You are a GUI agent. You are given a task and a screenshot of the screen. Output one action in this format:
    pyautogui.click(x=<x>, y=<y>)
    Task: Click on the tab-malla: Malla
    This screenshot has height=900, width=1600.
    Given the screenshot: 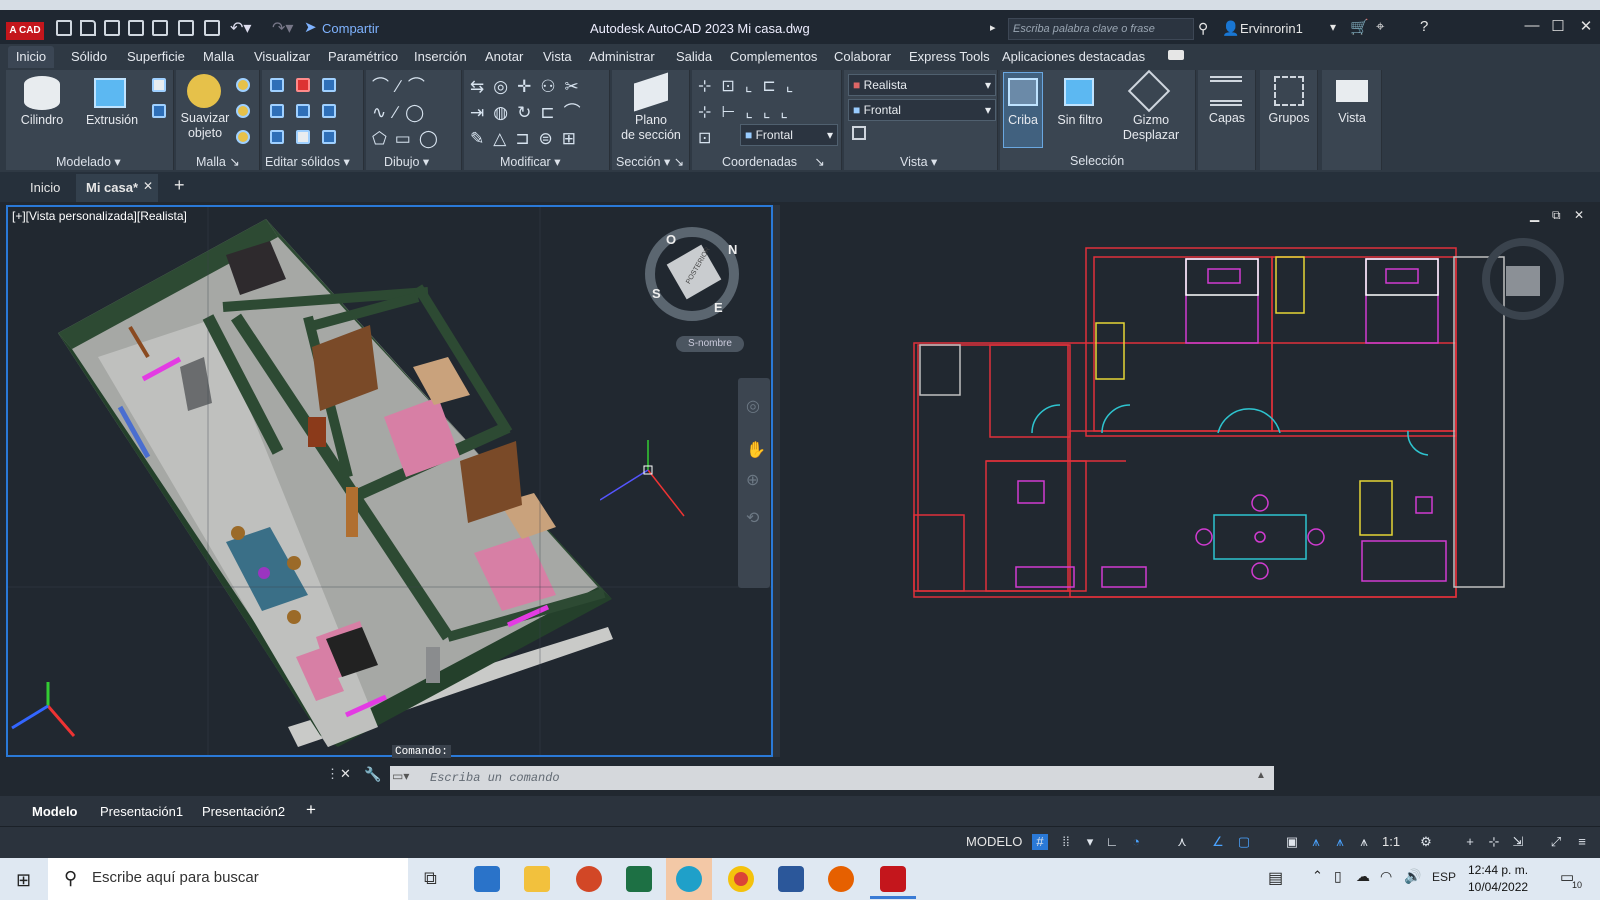 What is the action you would take?
    pyautogui.click(x=218, y=56)
    